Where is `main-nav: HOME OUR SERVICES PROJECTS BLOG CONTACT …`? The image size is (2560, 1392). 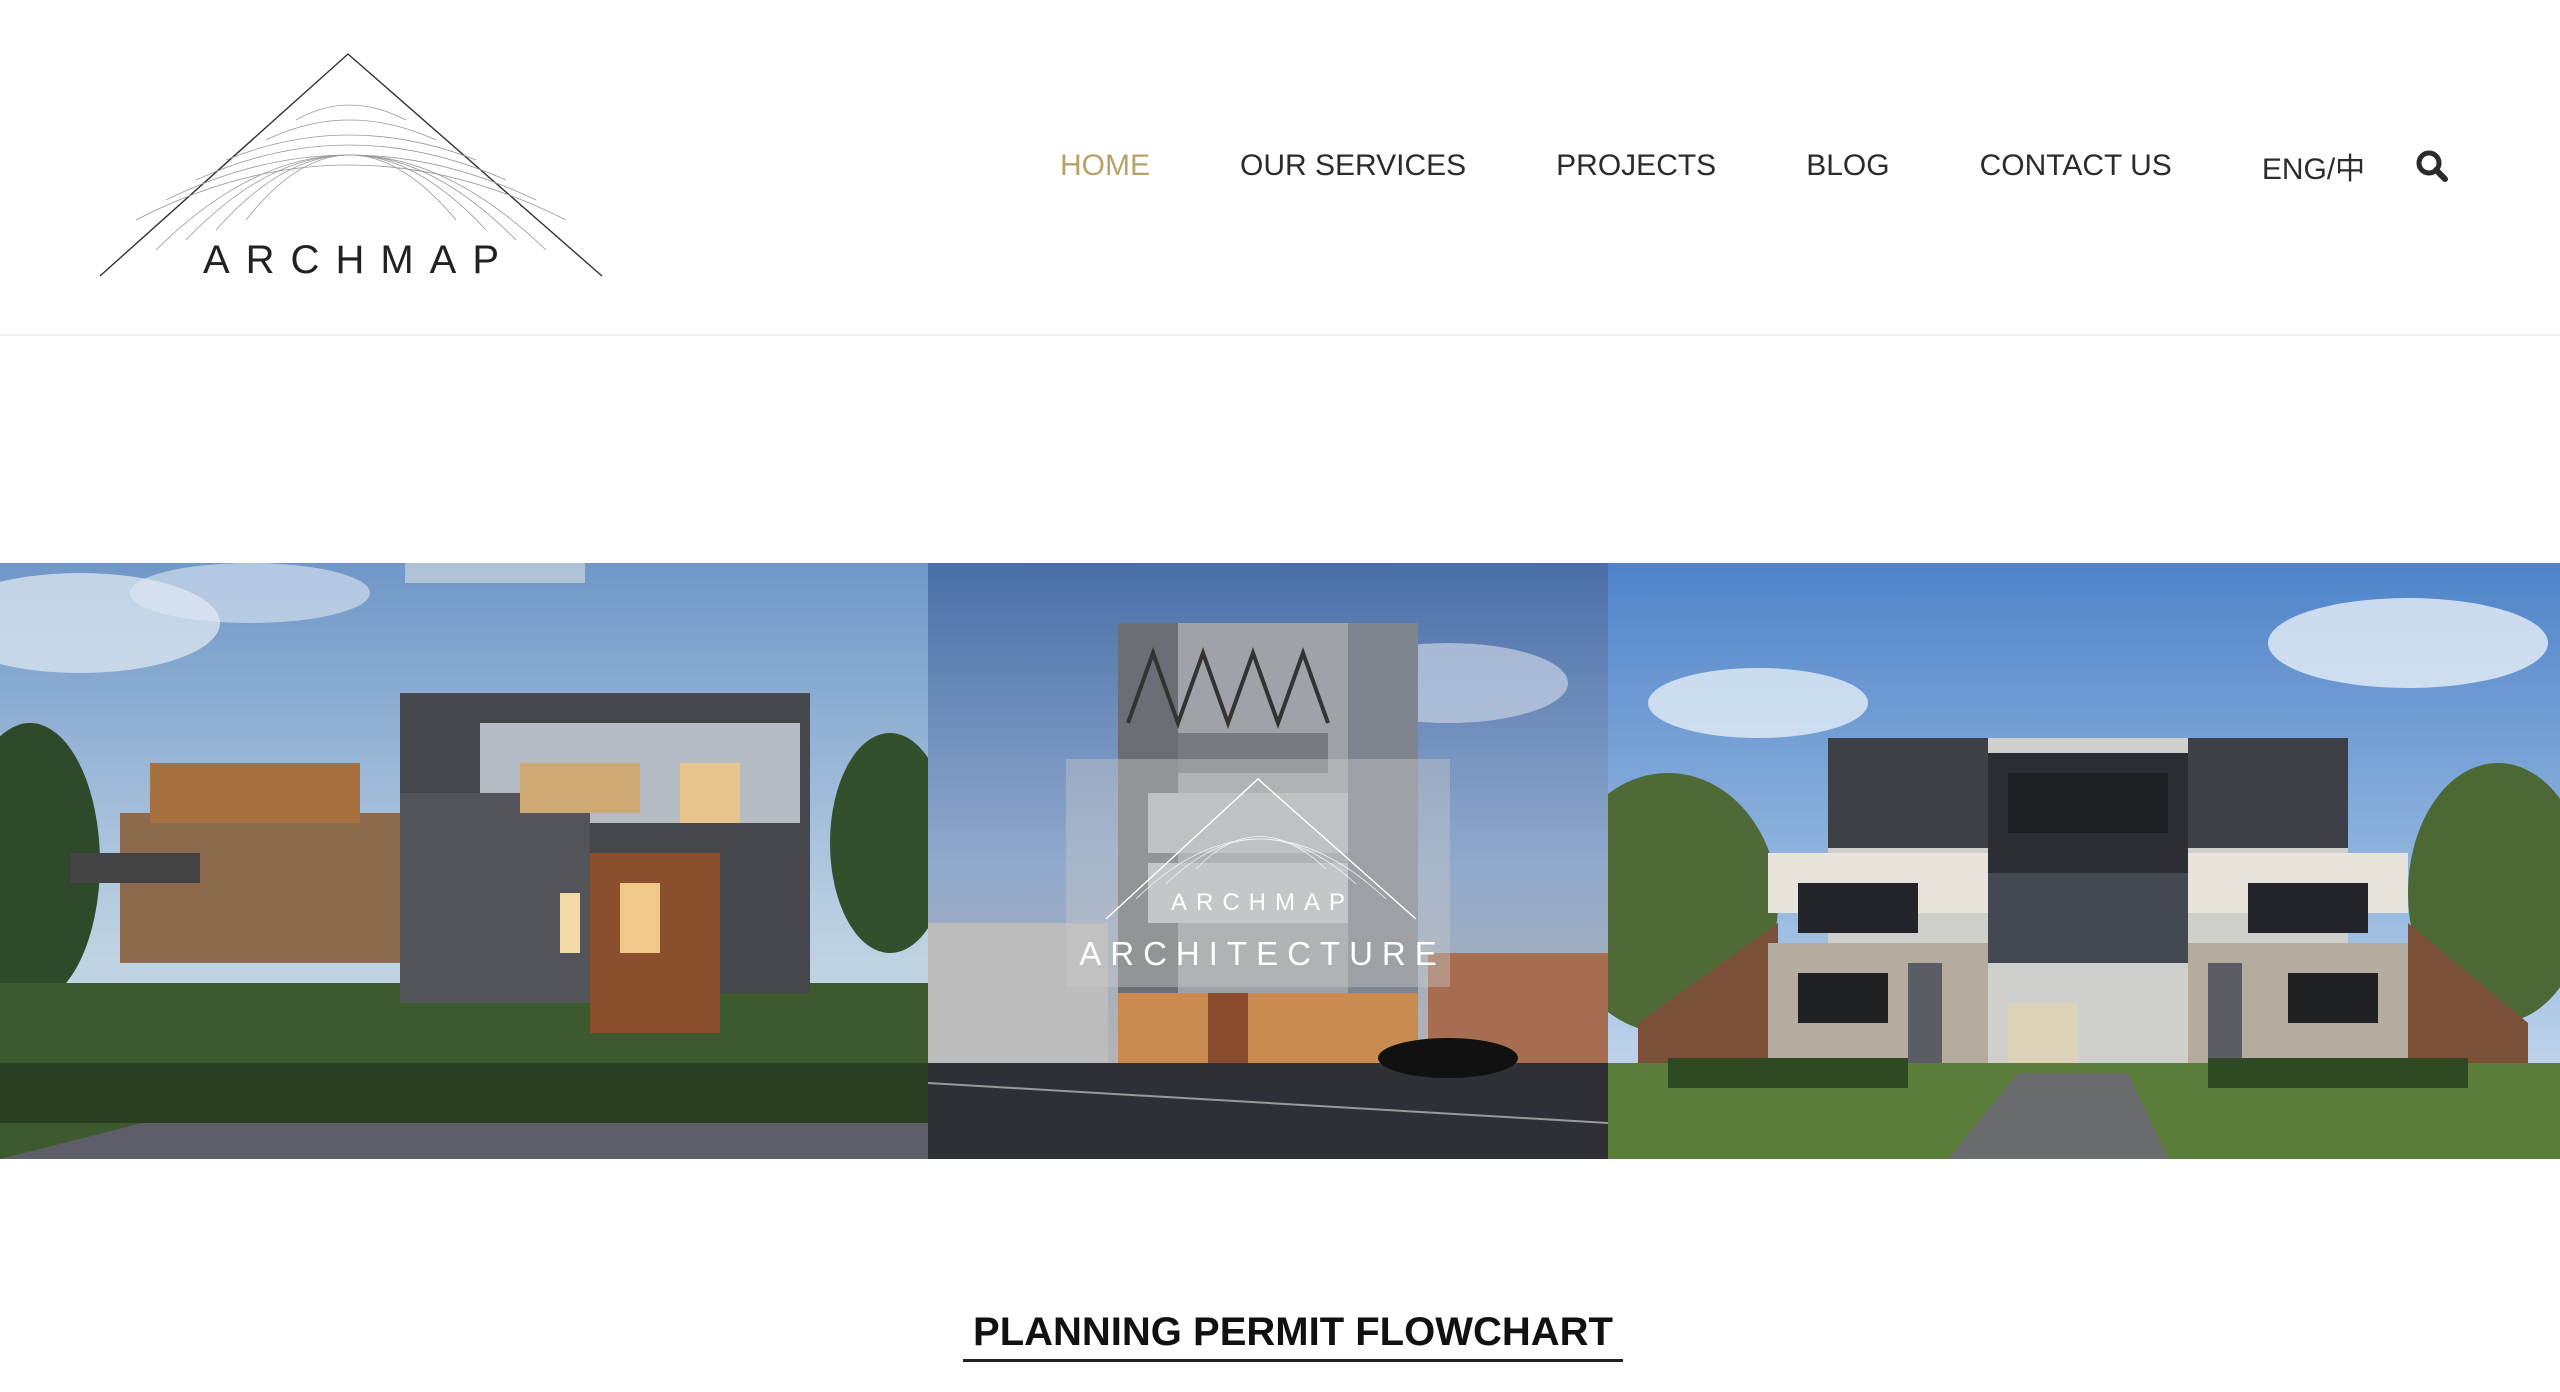
main-nav: HOME OUR SERVICES PROJECTS BLOG CONTACT … is located at coordinates (1757, 166).